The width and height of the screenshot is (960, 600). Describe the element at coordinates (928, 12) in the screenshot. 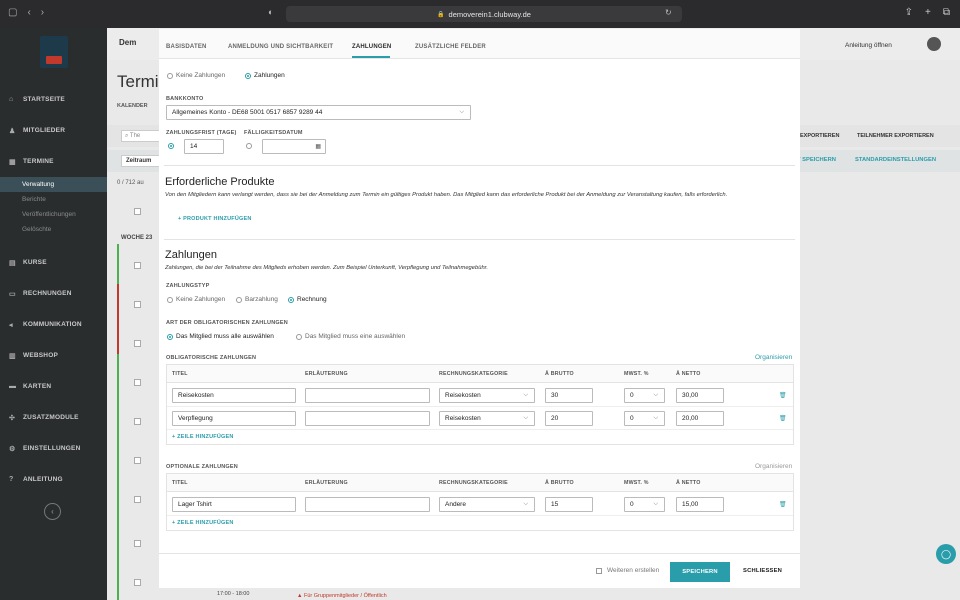

I see `new-tab-icon: +` at that location.